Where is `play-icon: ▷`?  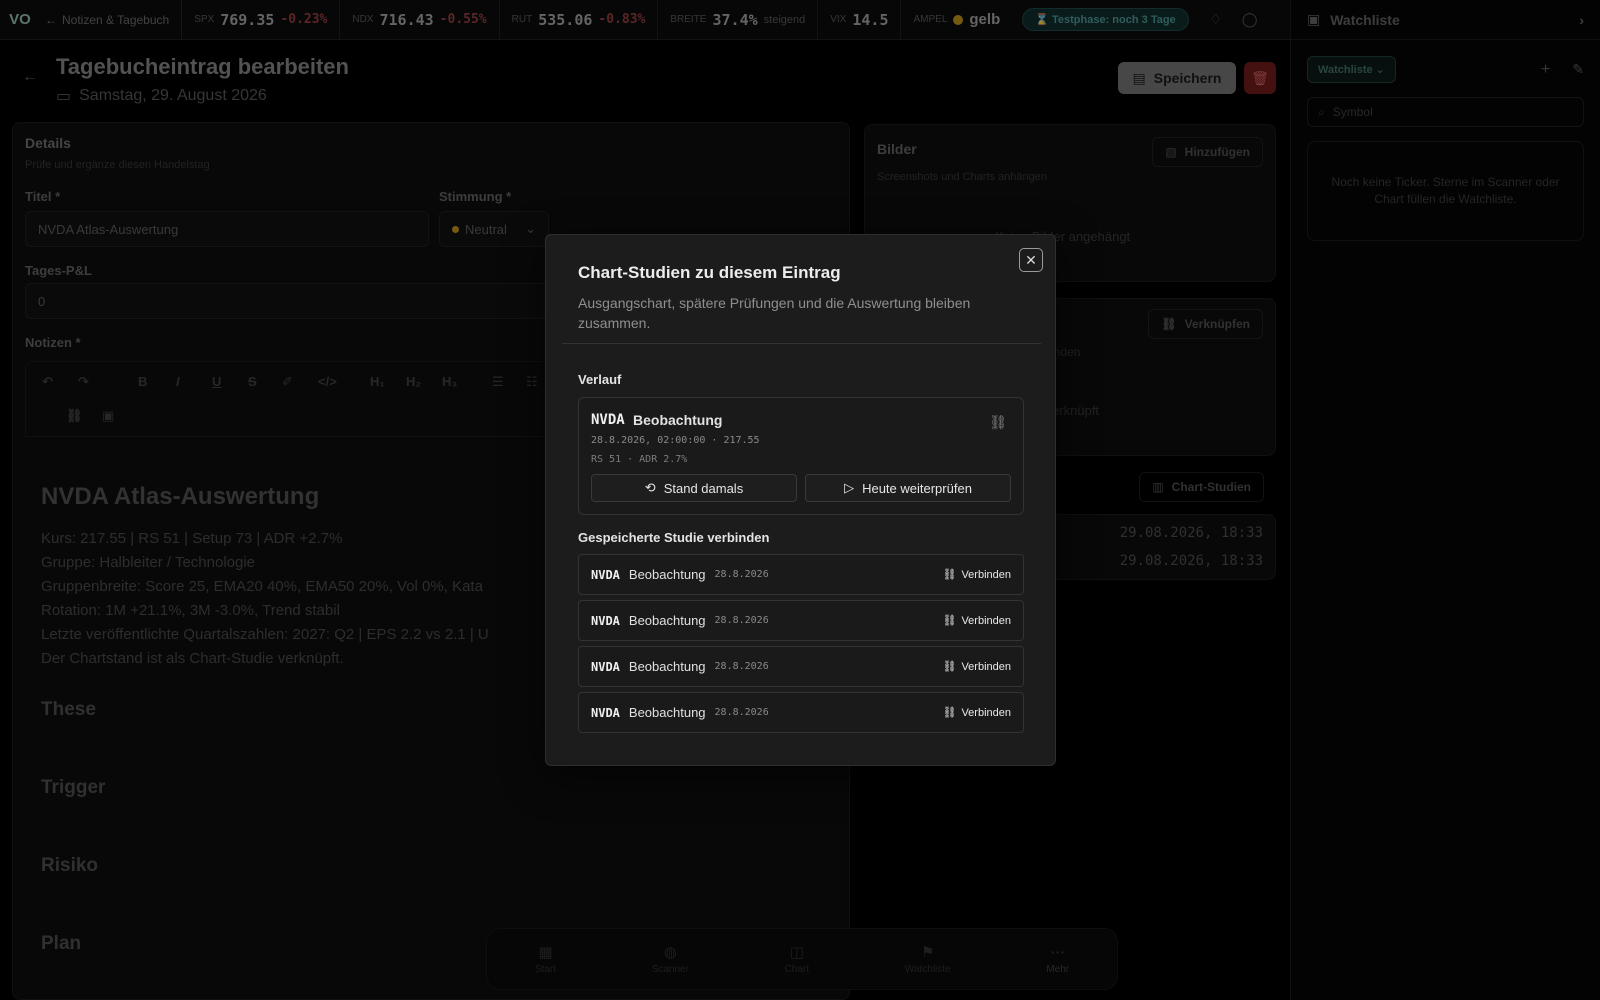 play-icon: ▷ is located at coordinates (849, 487).